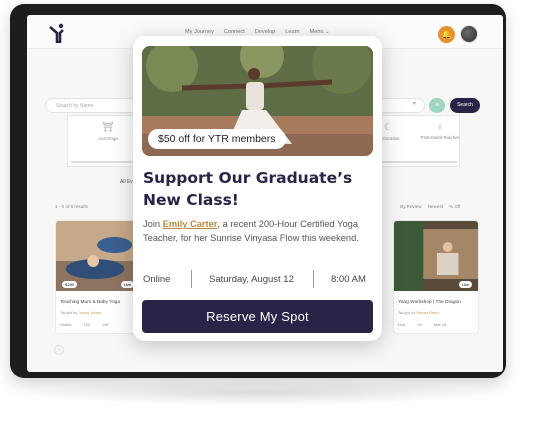 The image size is (539, 421). What do you see at coordinates (190, 224) in the screenshot?
I see `graduate-name-link: Emily Carter` at bounding box center [190, 224].